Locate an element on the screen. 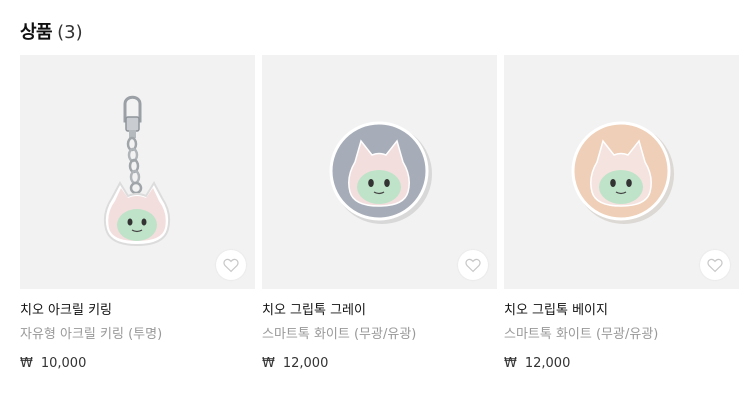  product-price: ₩ 10,000 is located at coordinates (137, 363).